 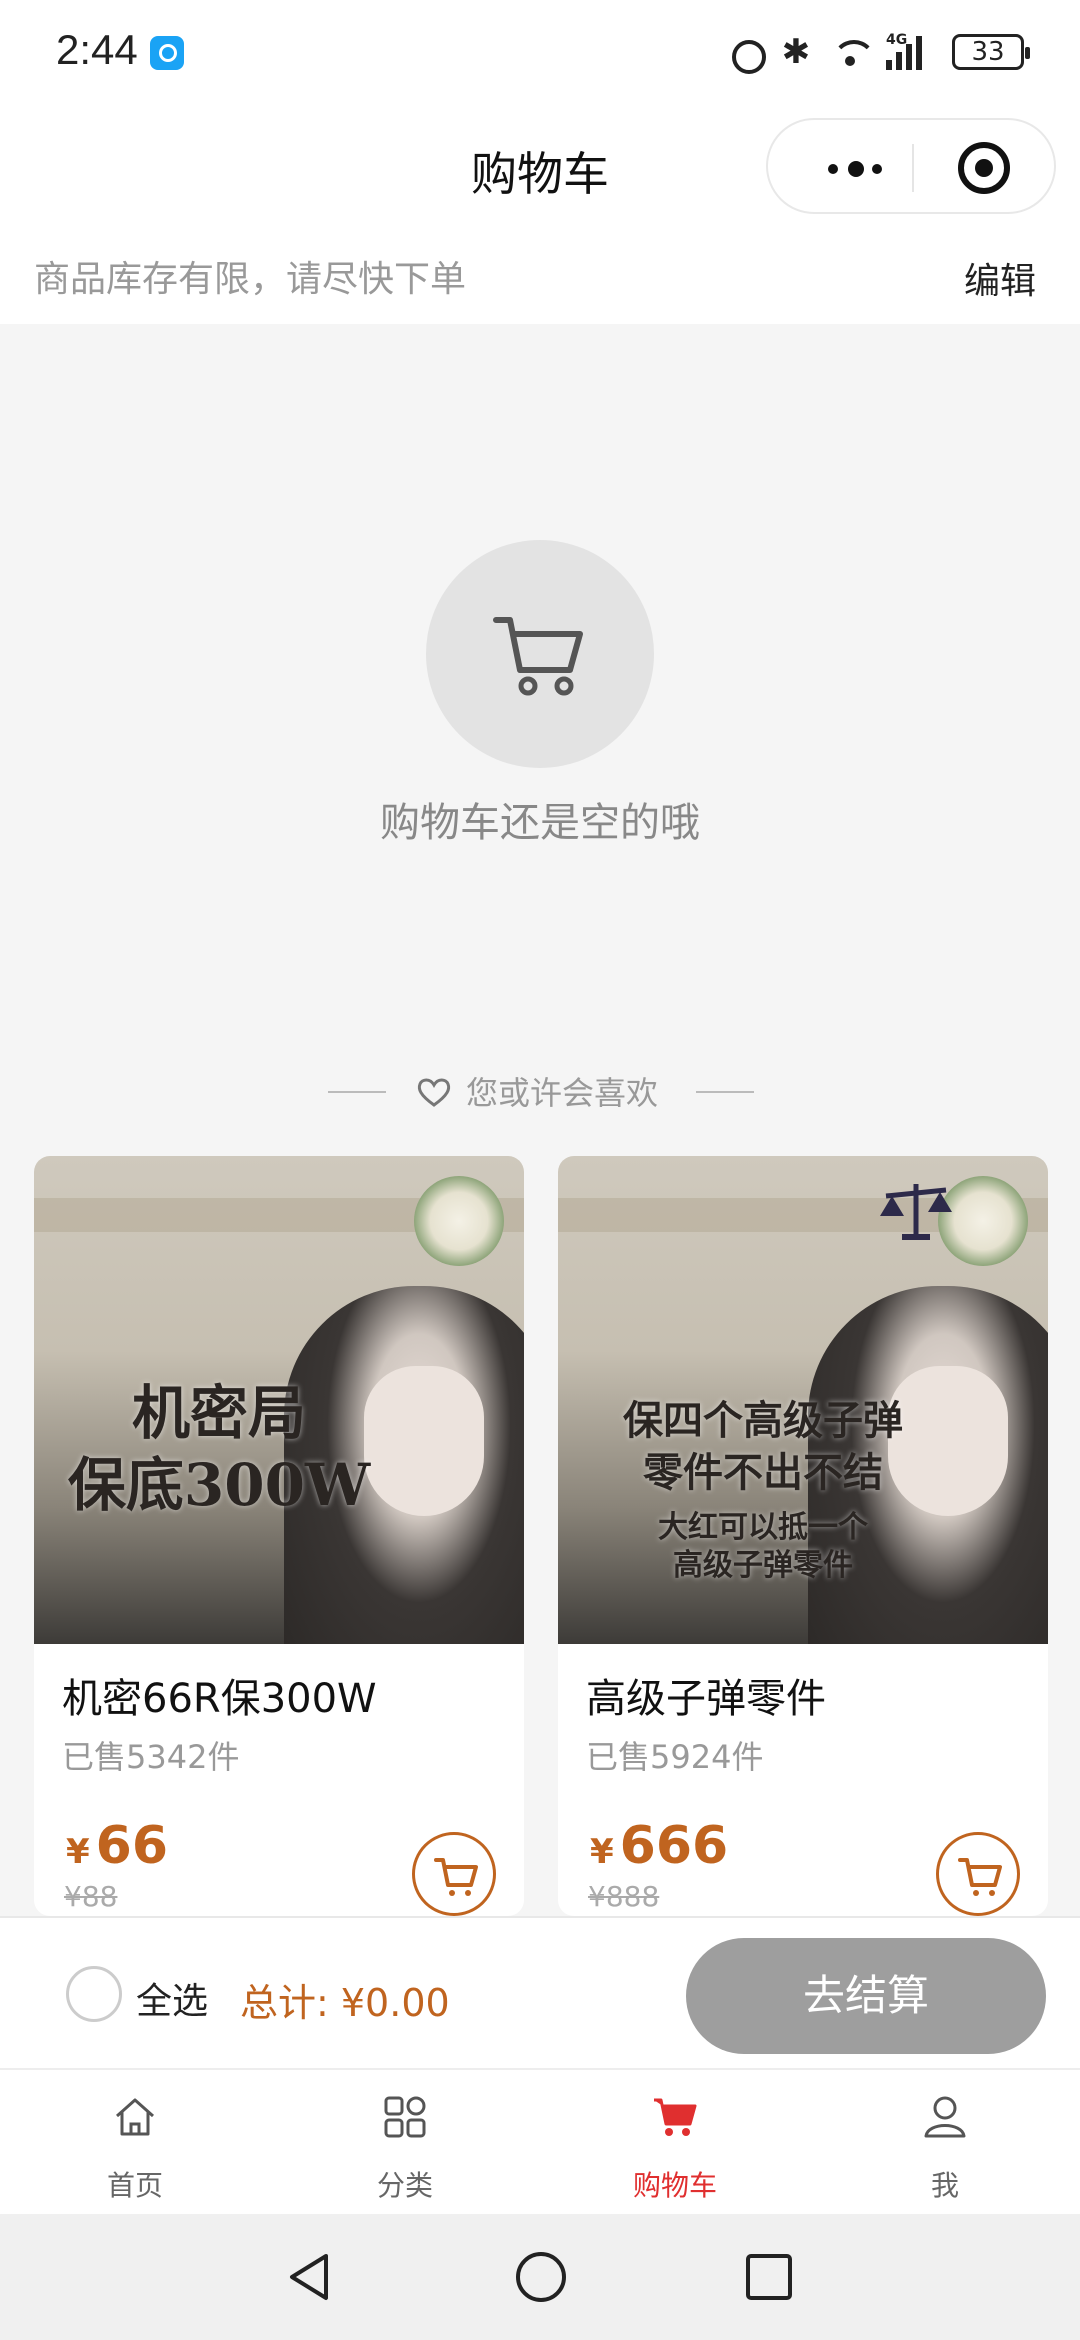 What do you see at coordinates (94, 1994) in the screenshot?
I see `select-all-checkbox` at bounding box center [94, 1994].